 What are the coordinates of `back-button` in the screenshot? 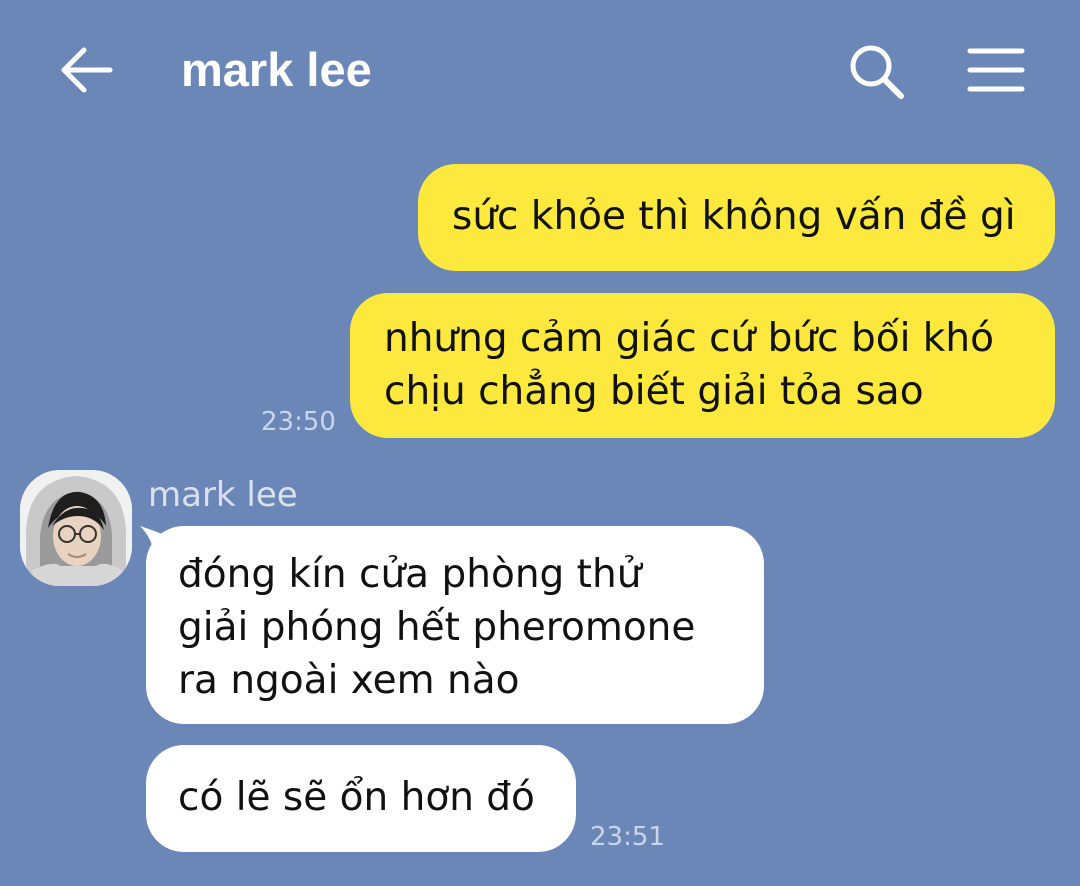 It's located at (88, 70).